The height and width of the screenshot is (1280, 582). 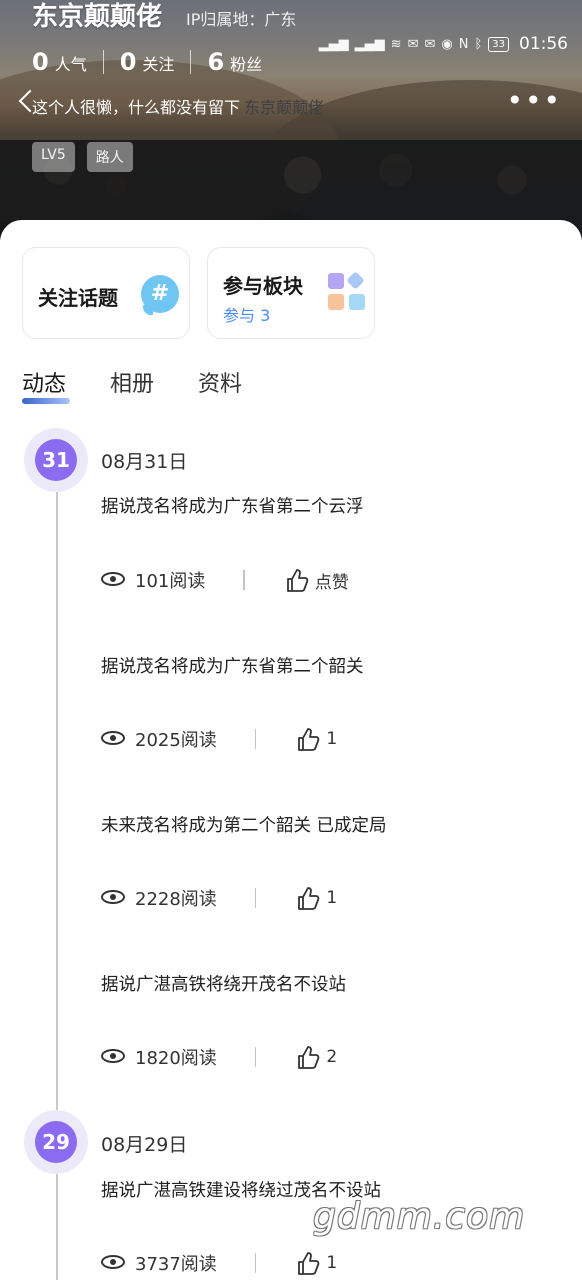 I want to click on post-title: 据说广湛高铁将绕开茂名不设站, so click(x=223, y=983).